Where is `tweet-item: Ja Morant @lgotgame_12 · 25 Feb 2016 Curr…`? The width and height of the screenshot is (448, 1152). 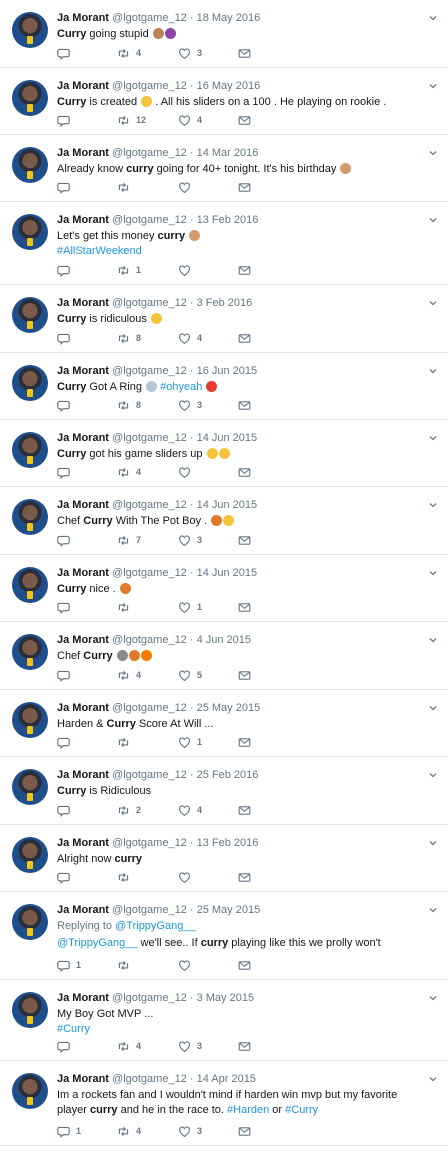
tweet-item: Ja Morant @lgotgame_12 · 25 Feb 2016 Curr… is located at coordinates (224, 791).